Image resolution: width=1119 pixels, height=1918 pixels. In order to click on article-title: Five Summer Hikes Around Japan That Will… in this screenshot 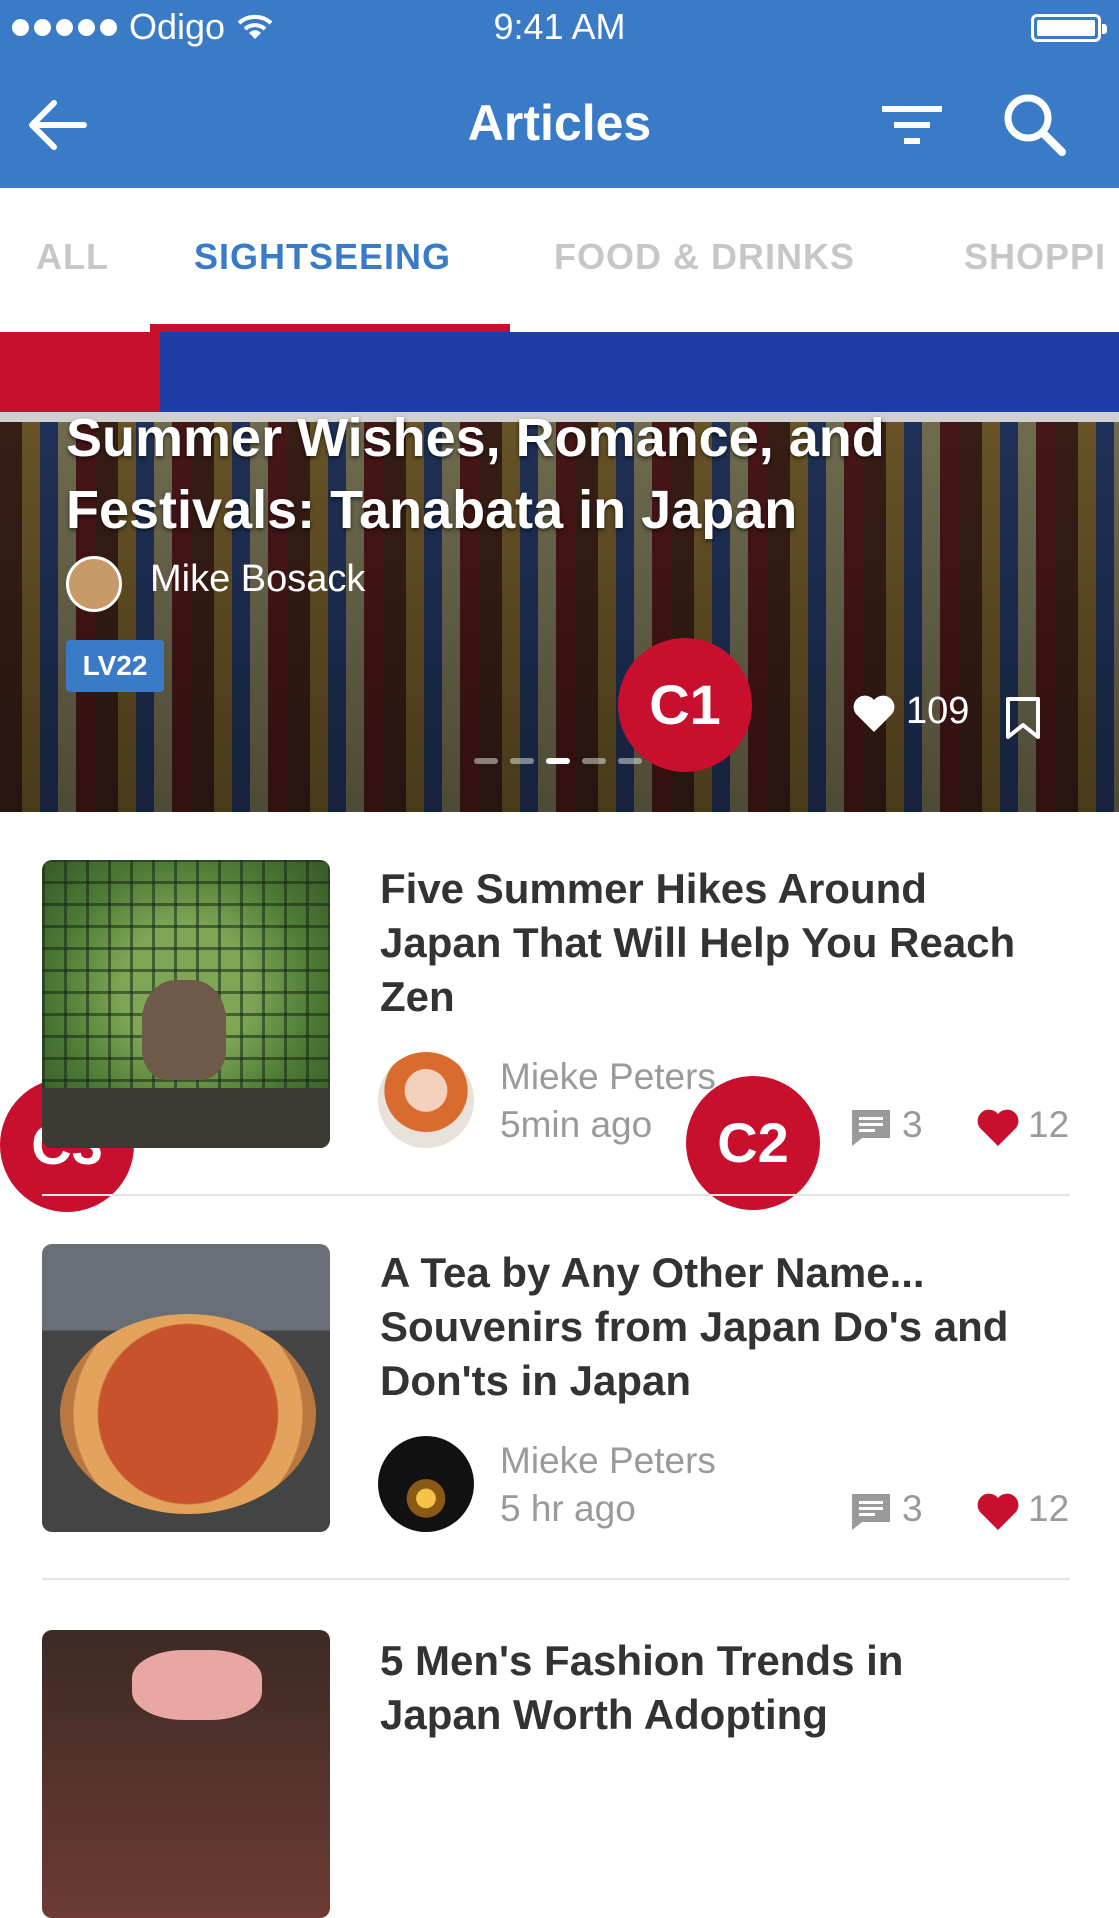, I will do `click(700, 943)`.